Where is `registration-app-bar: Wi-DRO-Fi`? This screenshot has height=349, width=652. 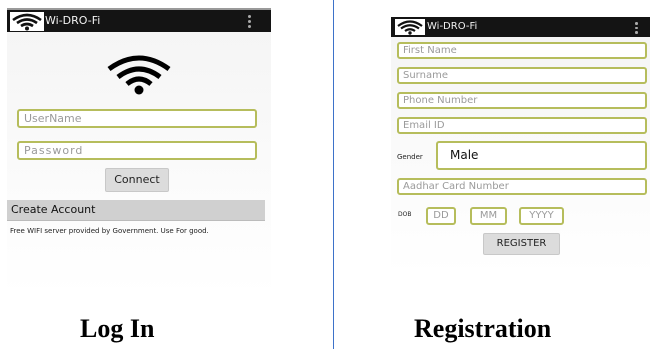
registration-app-bar: Wi-DRO-Fi is located at coordinates (520, 27).